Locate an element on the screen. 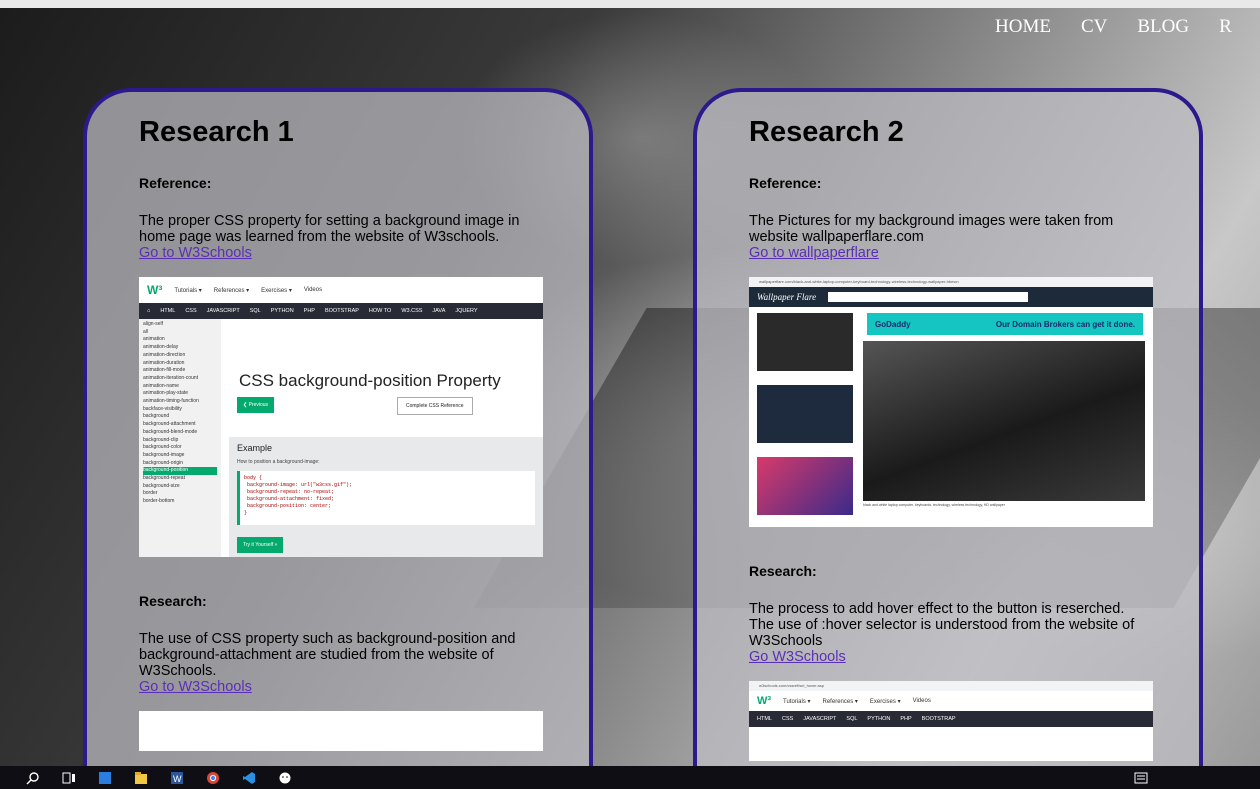  w3-nav-item: BOOTSTRAP is located at coordinates (341, 311).